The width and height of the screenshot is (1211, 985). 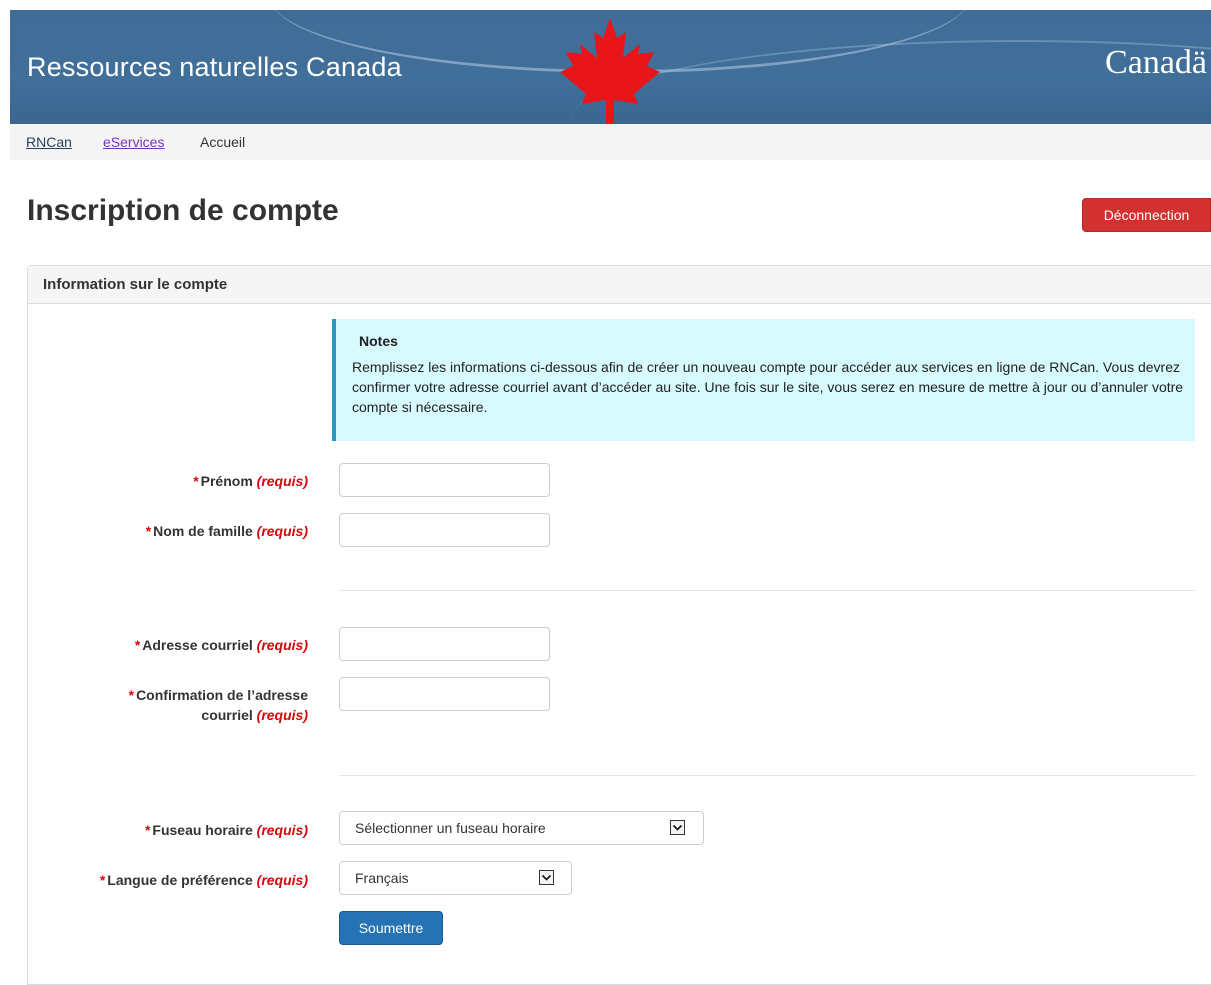 What do you see at coordinates (214, 67) in the screenshot?
I see `department-title: Ressources naturelles Canada` at bounding box center [214, 67].